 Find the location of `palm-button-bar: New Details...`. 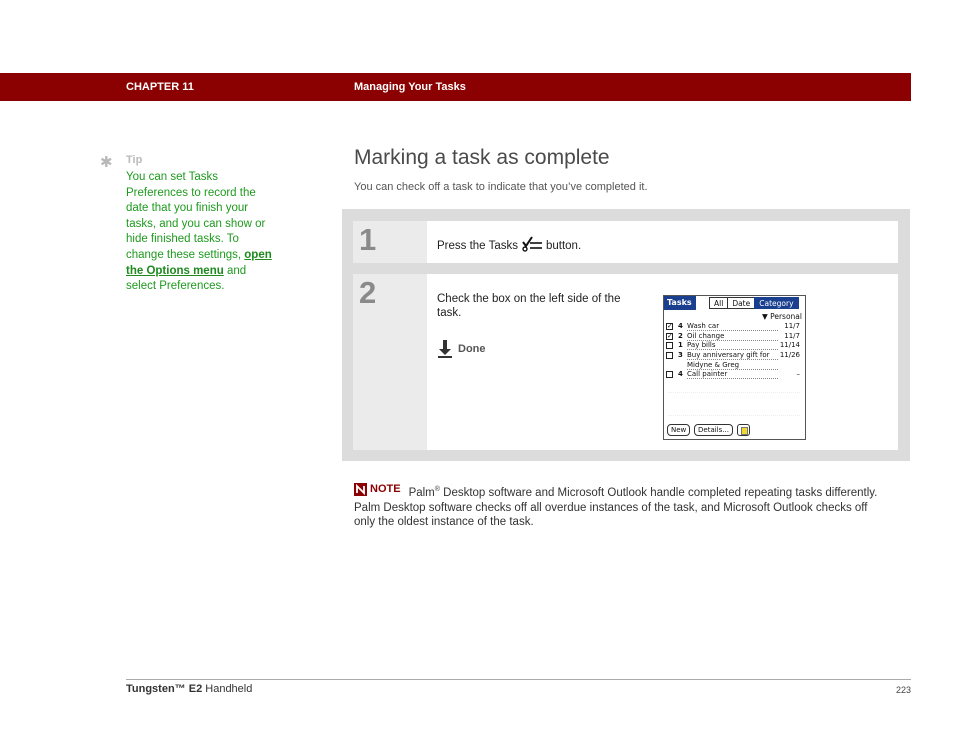

palm-button-bar: New Details... is located at coordinates (734, 431).